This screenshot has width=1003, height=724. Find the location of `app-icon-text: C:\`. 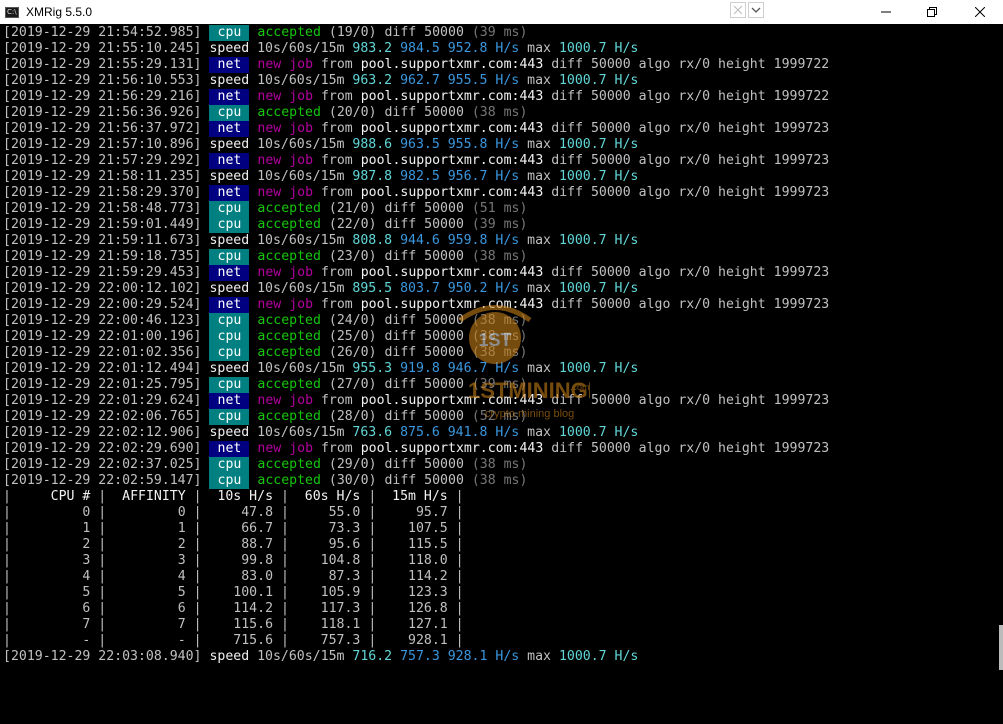

app-icon-text: C:\ is located at coordinates (12, 12).